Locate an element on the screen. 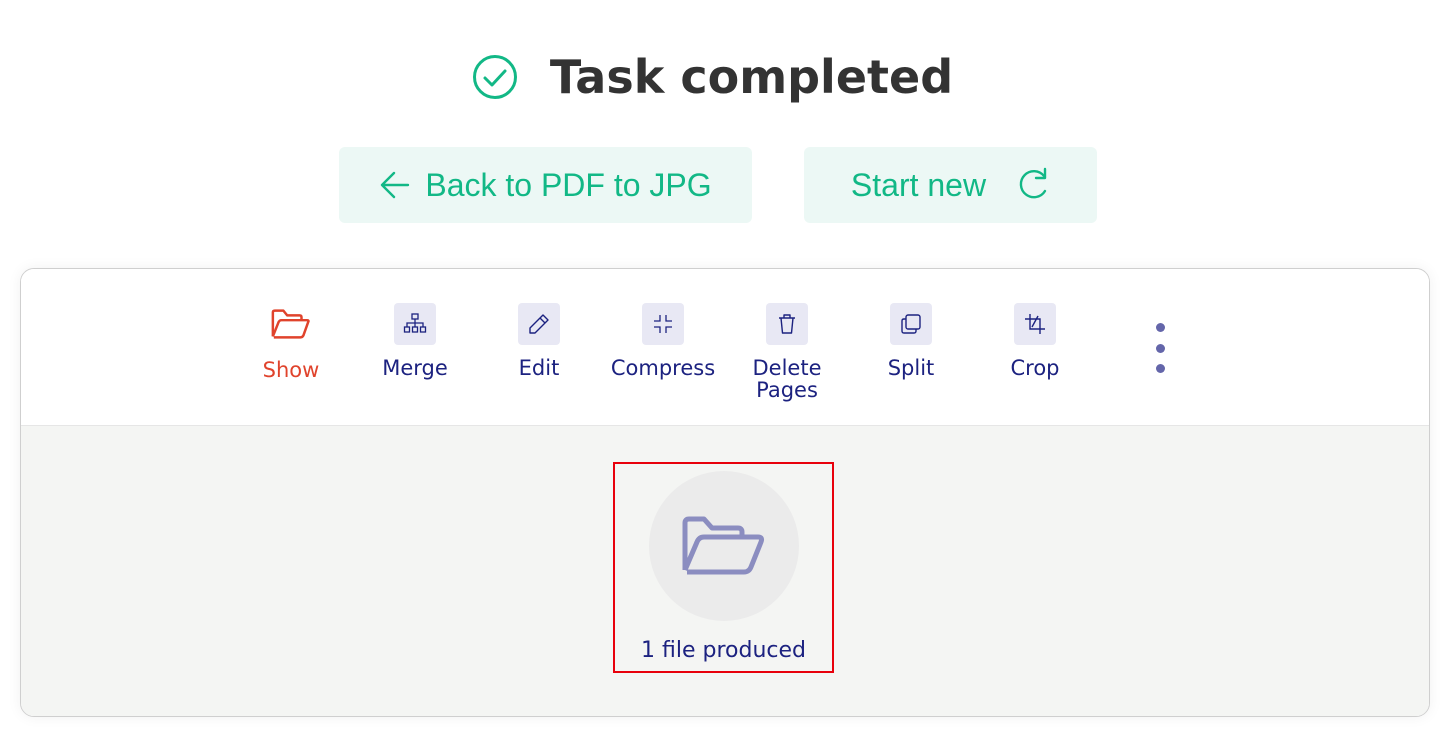 The width and height of the screenshot is (1443, 731). tool-label: Split is located at coordinates (911, 368).